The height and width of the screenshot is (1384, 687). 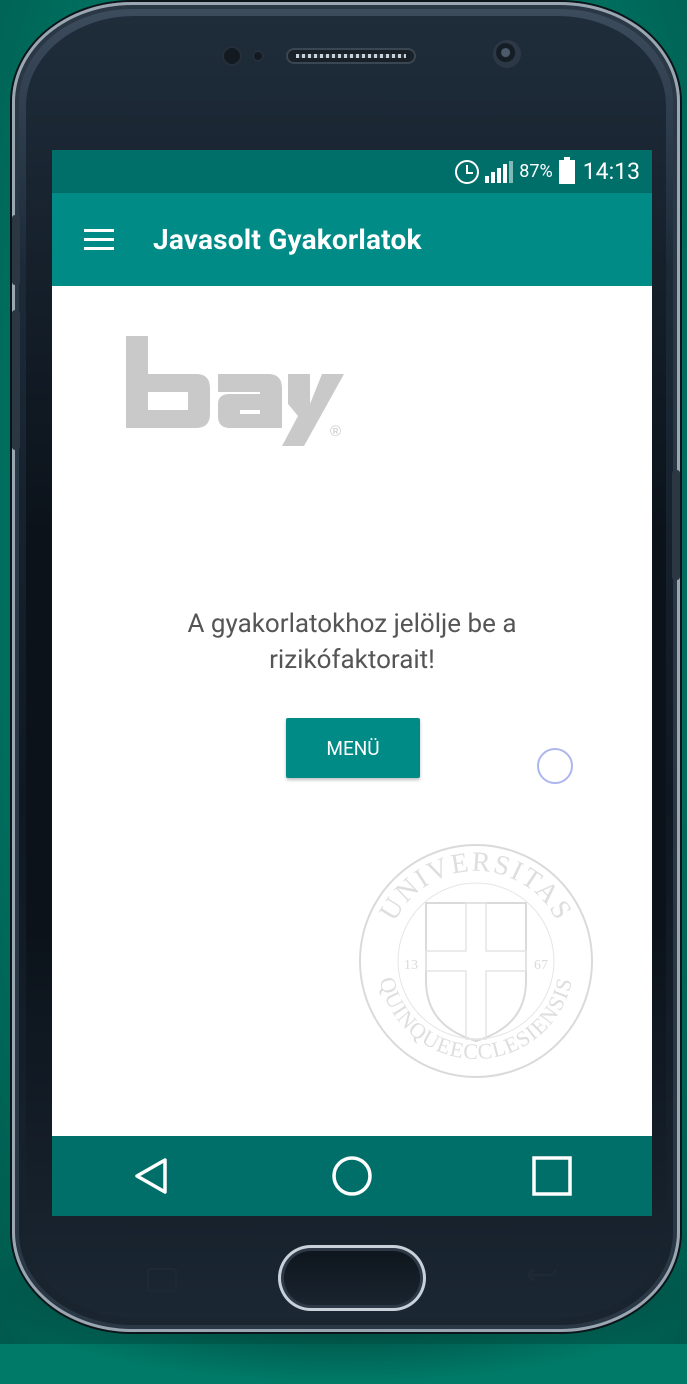 What do you see at coordinates (499, 171) in the screenshot?
I see `signal-icon` at bounding box center [499, 171].